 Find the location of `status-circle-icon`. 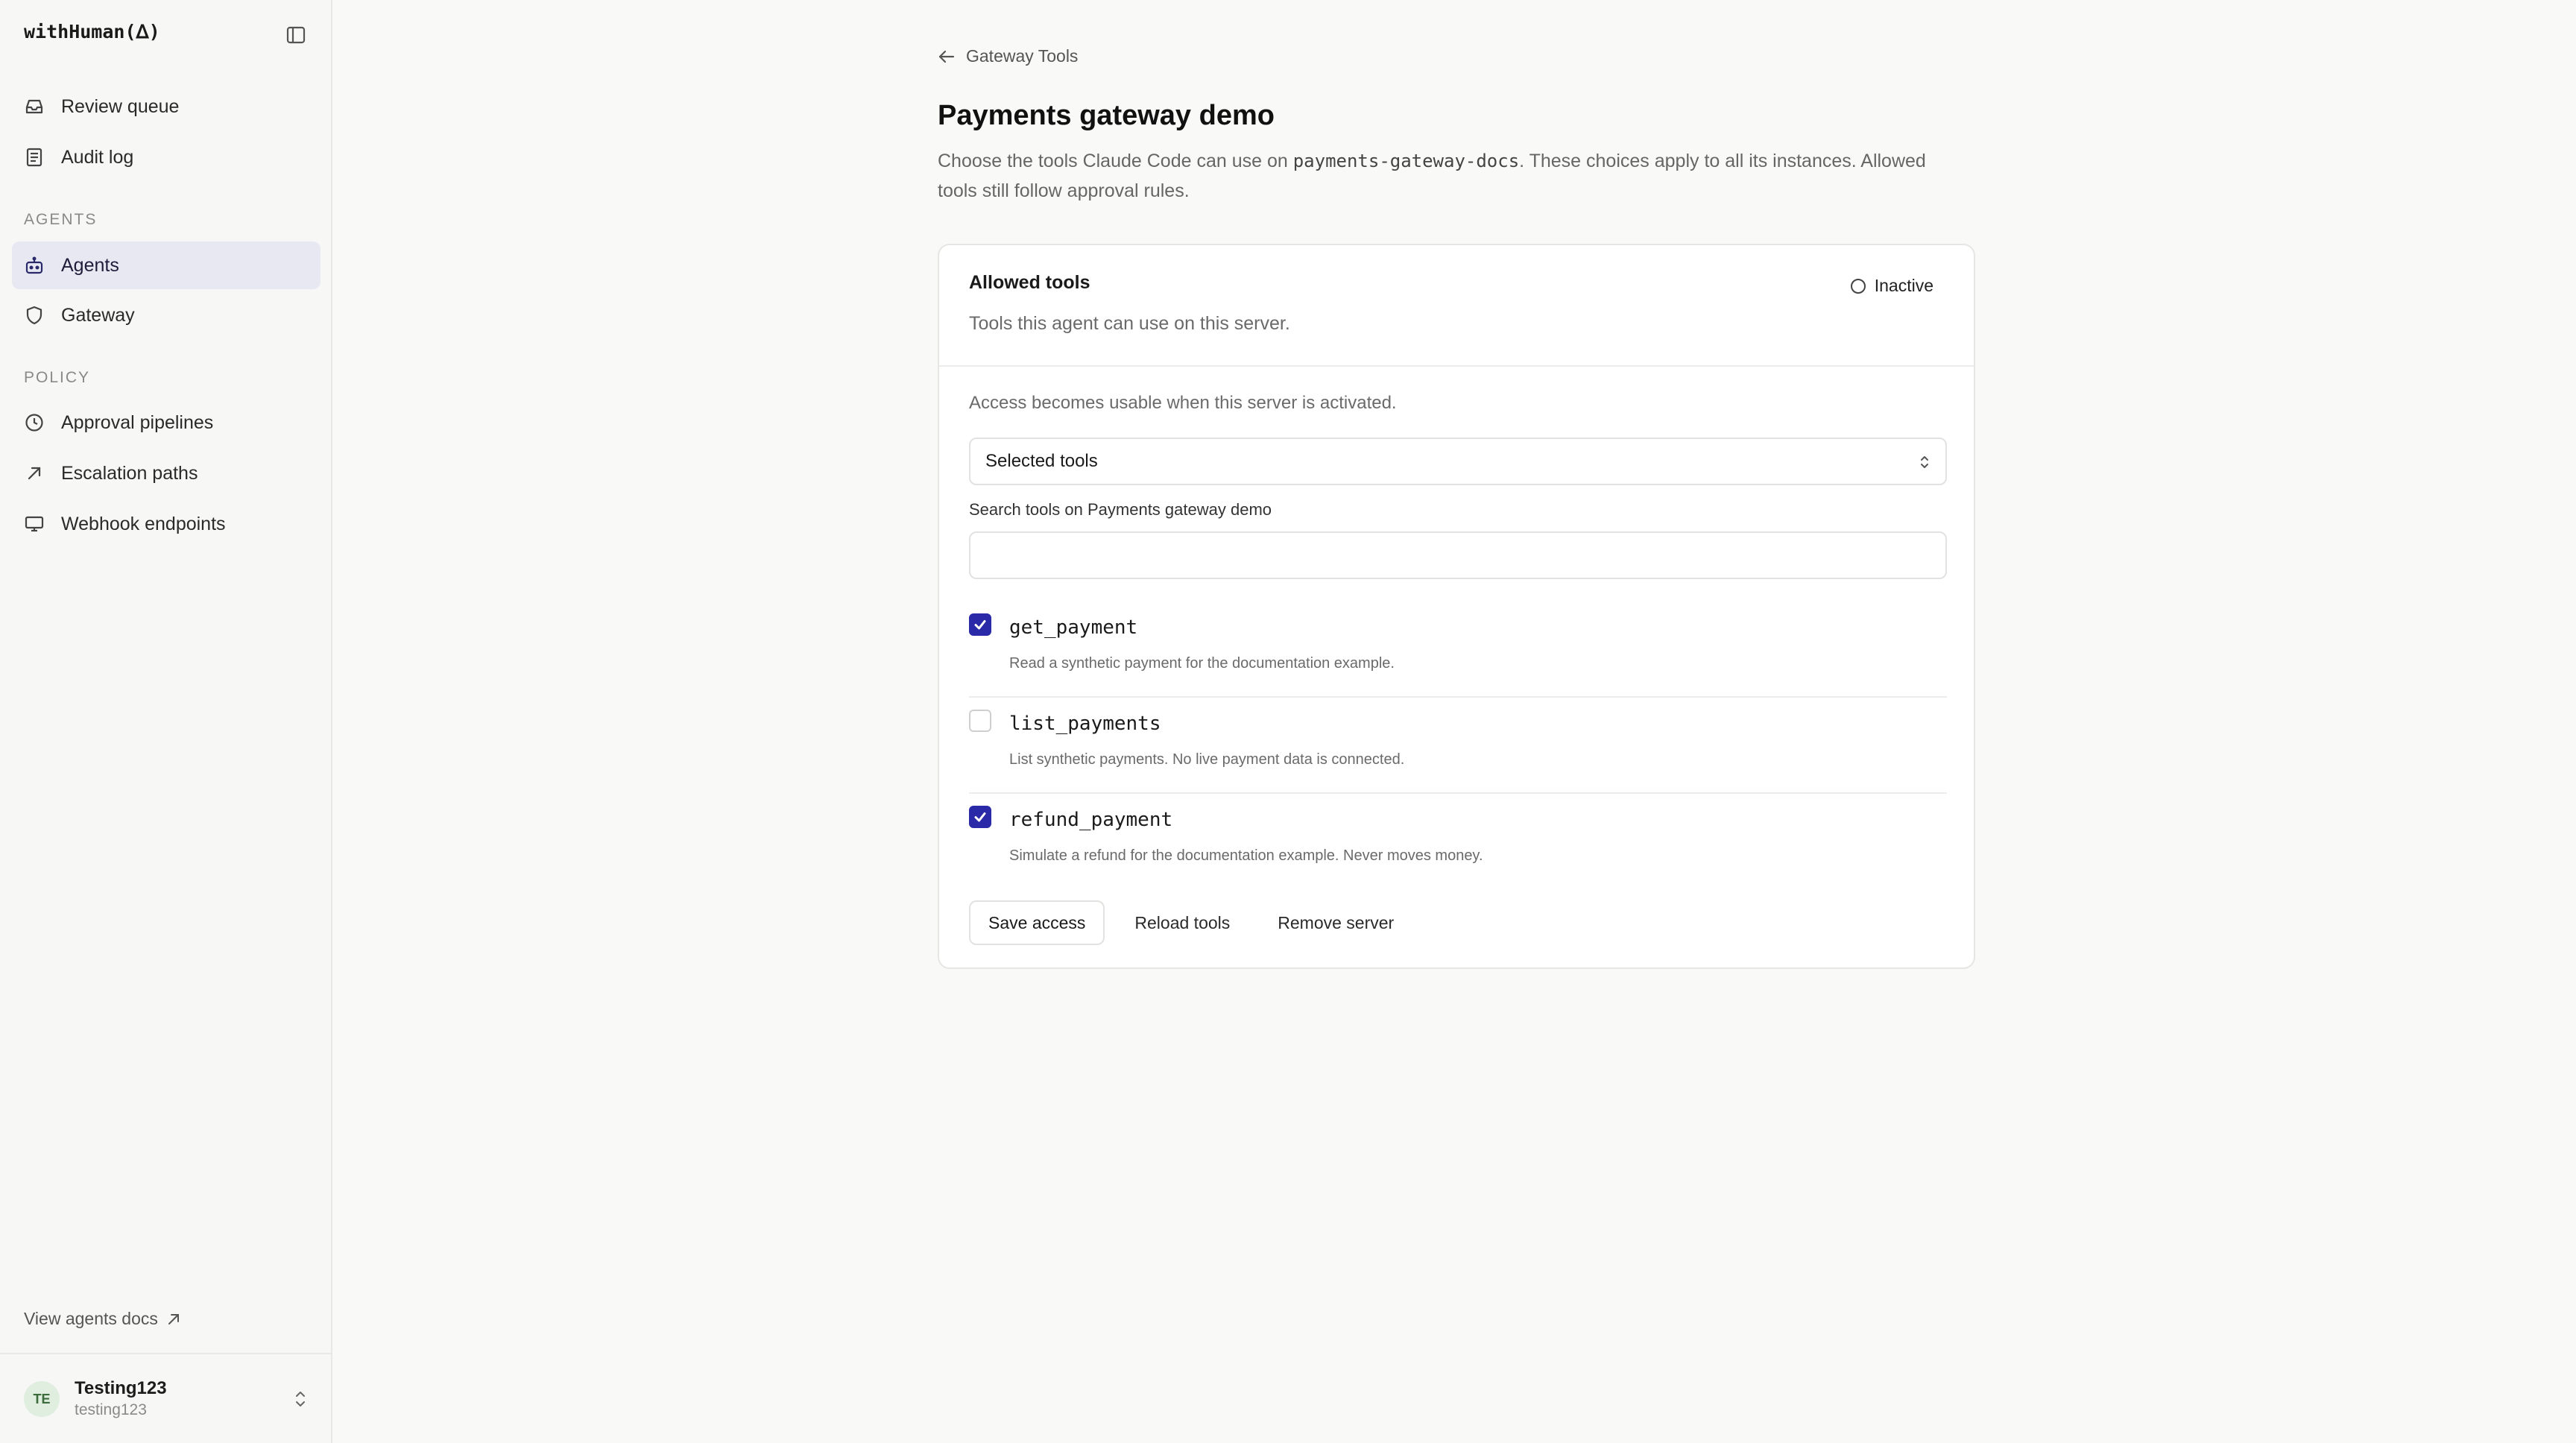

status-circle-icon is located at coordinates (1858, 286).